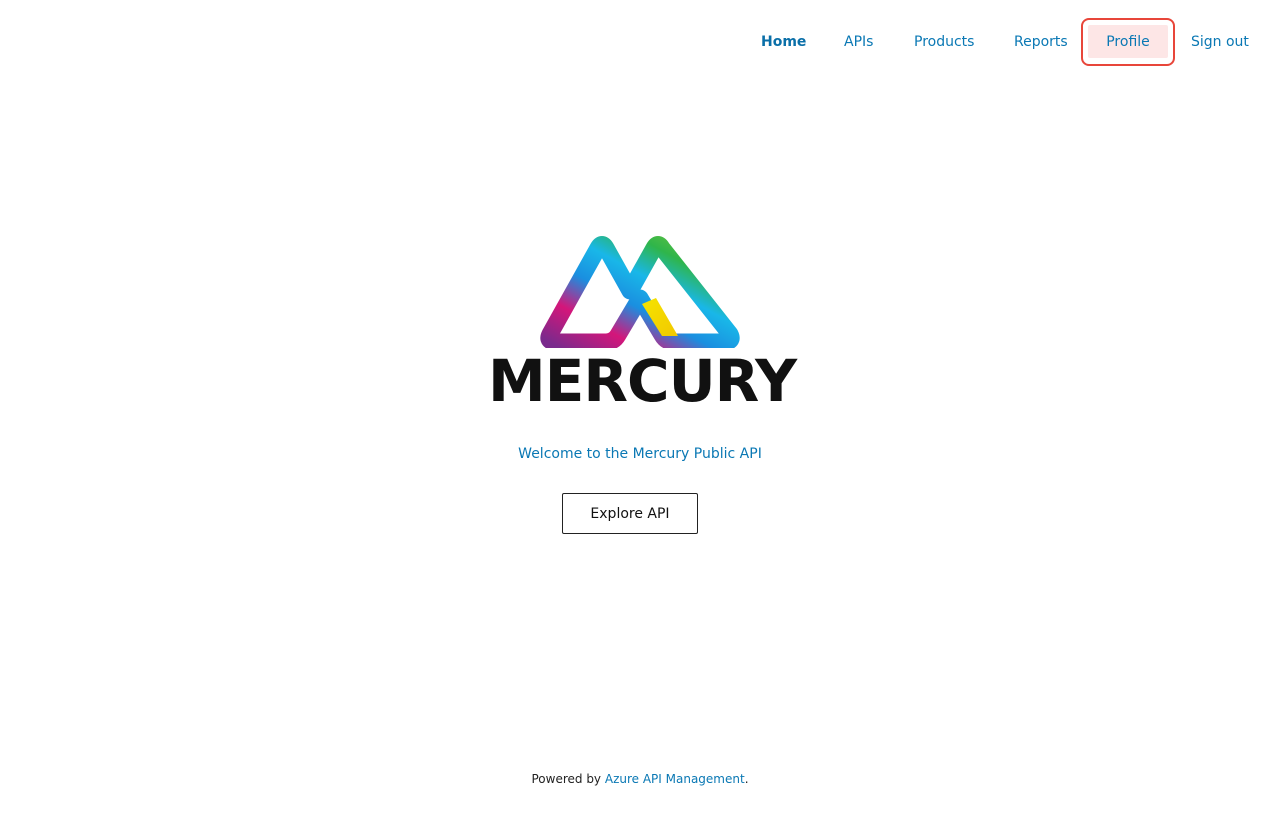 The image size is (1265, 818). What do you see at coordinates (640, 454) in the screenshot?
I see `welcome-text: Welcome to the Mercury Public API` at bounding box center [640, 454].